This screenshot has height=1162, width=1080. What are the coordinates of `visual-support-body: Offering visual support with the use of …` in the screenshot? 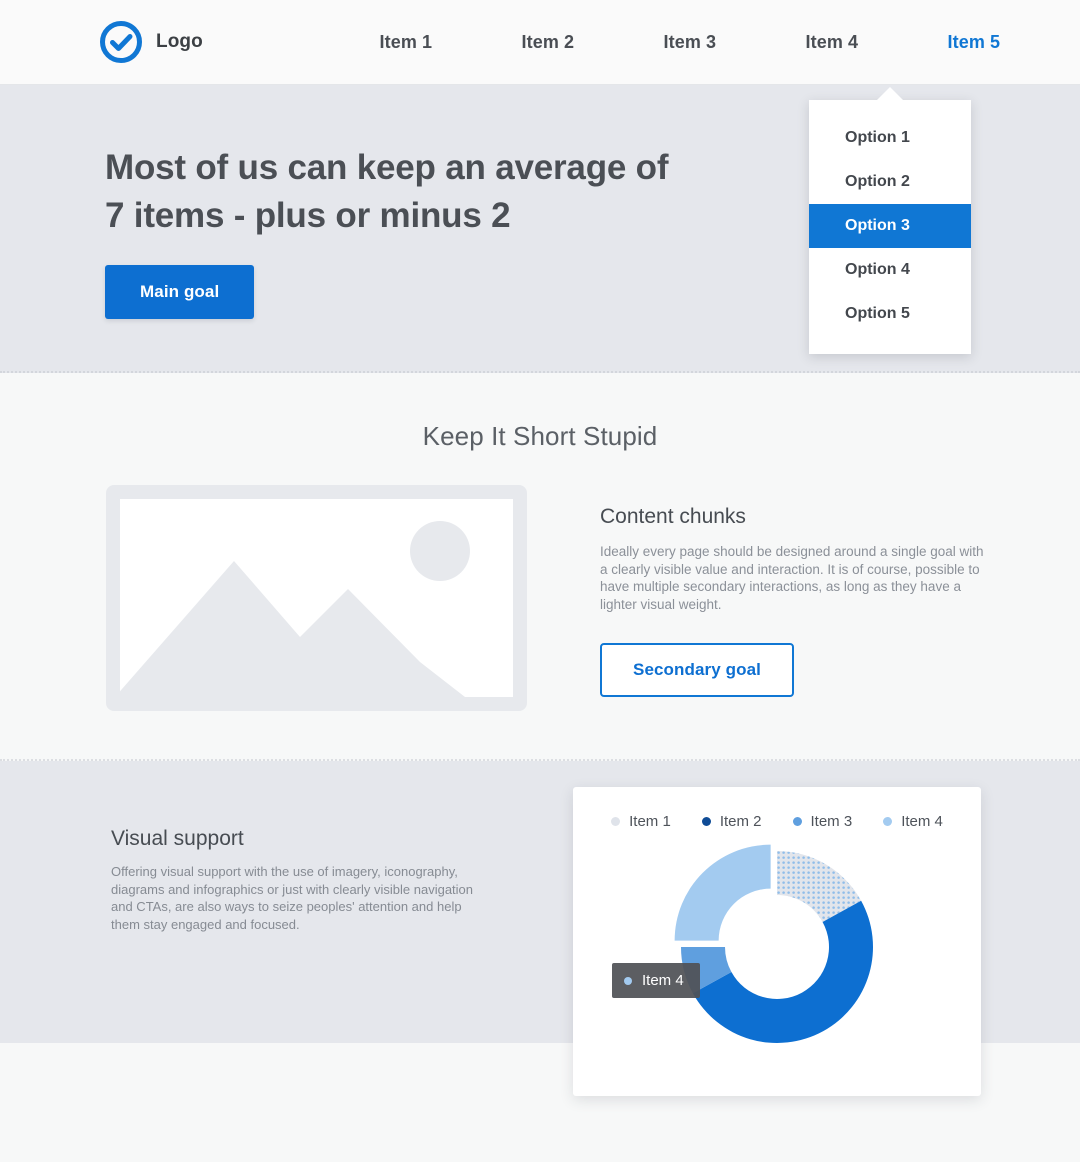 It's located at (292, 898).